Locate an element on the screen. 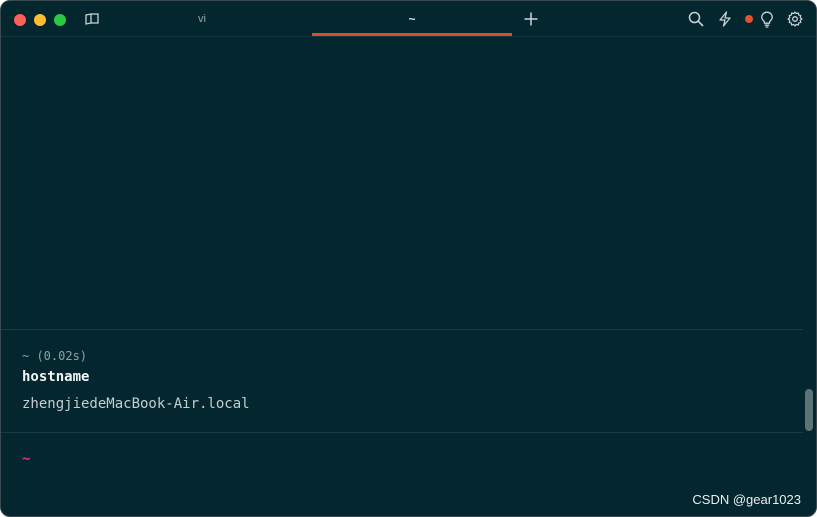 This screenshot has height=517, width=817. scrollbar-thumb is located at coordinates (809, 410).